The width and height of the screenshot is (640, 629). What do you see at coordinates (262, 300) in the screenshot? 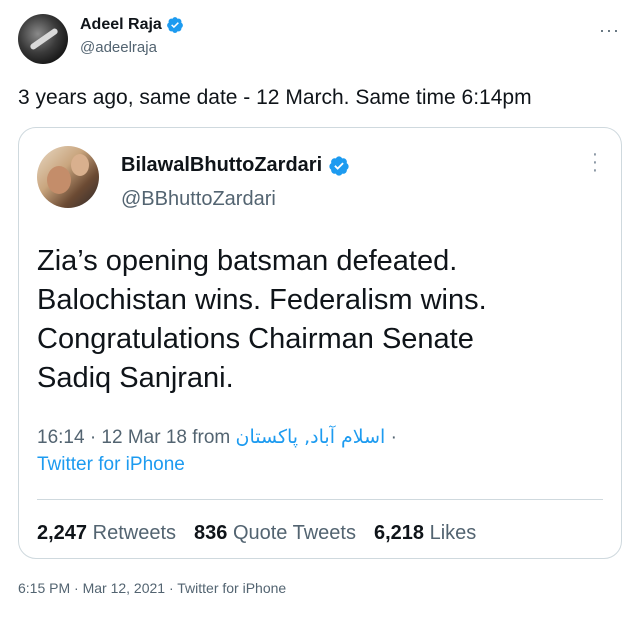
I see `quoted-text-line: Balochistan wins. Federalism wins.` at bounding box center [262, 300].